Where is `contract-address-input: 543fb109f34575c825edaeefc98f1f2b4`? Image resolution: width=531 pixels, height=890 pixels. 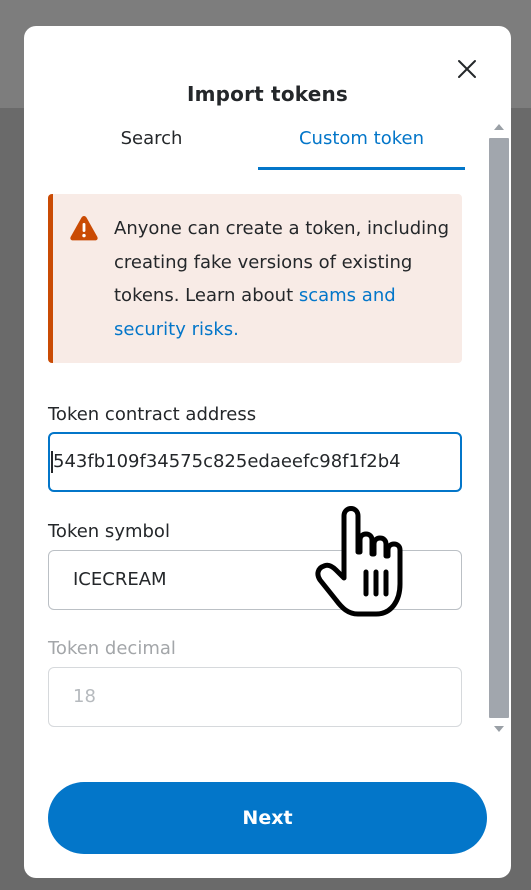 contract-address-input: 543fb109f34575c825edaeefc98f1f2b4 is located at coordinates (255, 462).